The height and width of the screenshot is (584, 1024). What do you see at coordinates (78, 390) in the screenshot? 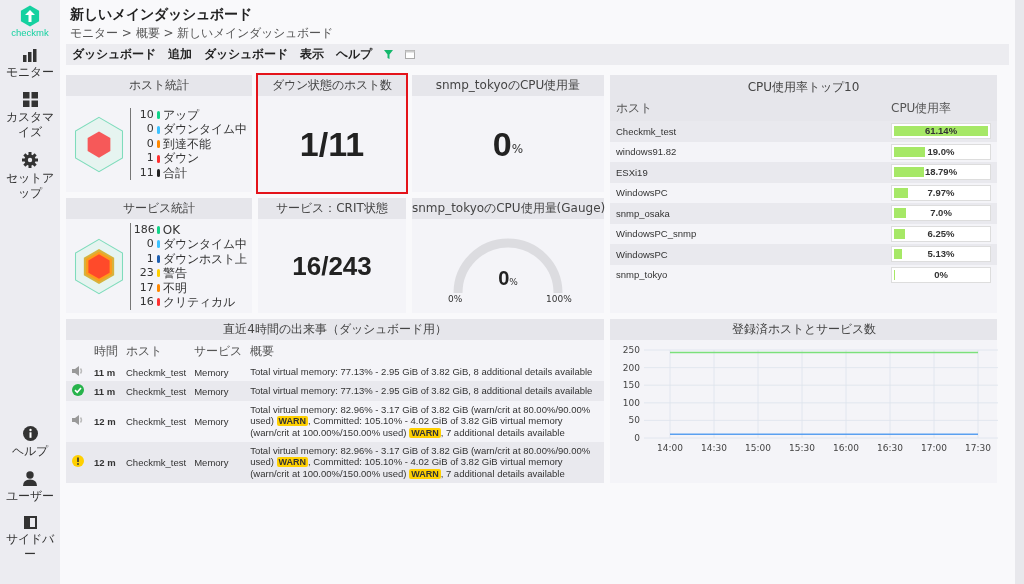
I see `checkmark-icon` at bounding box center [78, 390].